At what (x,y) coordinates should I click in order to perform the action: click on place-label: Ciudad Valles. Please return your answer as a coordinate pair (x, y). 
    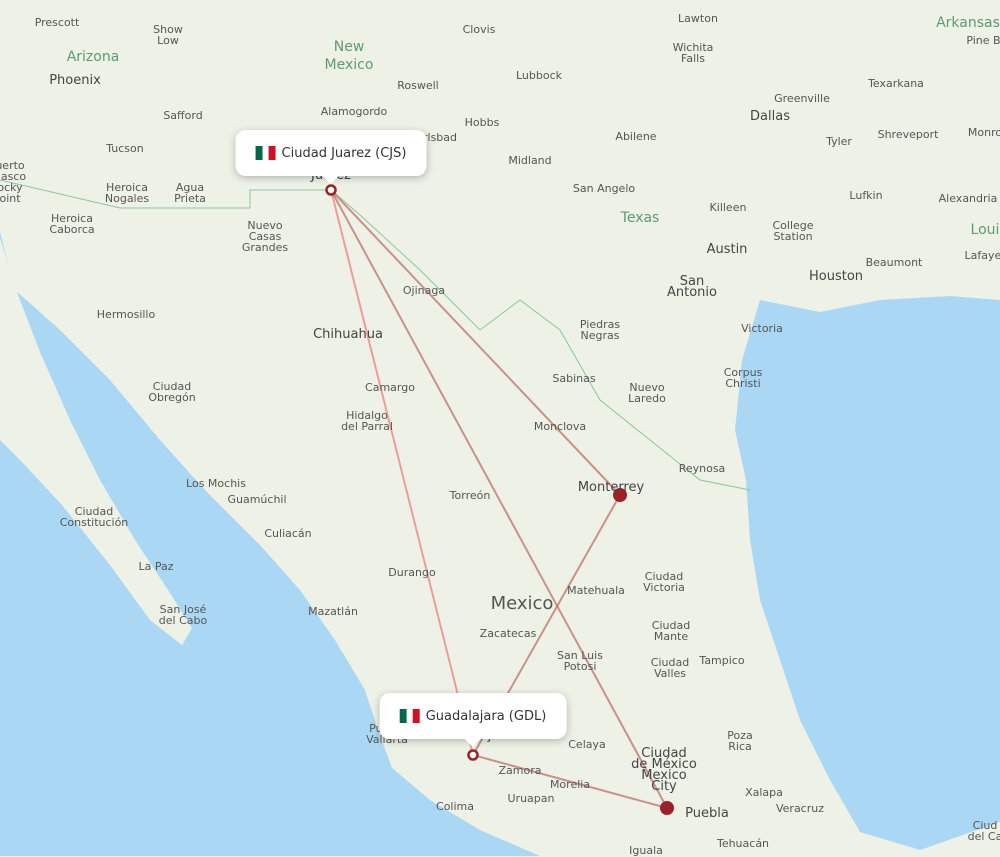
    Looking at the image, I should click on (670, 668).